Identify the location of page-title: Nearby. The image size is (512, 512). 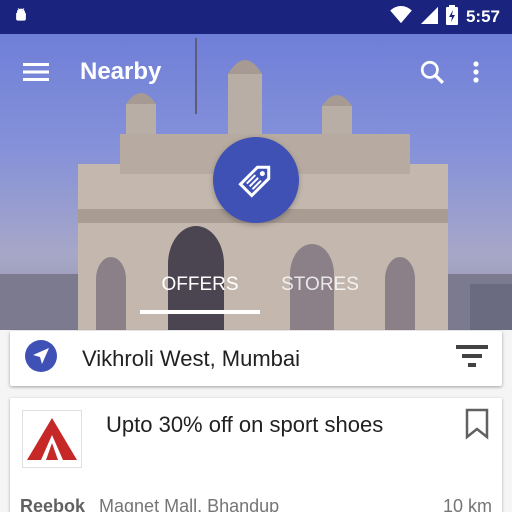
(121, 71).